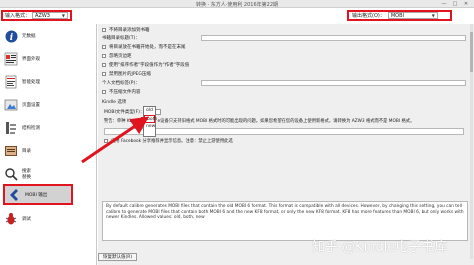 The height and width of the screenshot is (265, 474). What do you see at coordinates (29, 36) in the screenshot?
I see `sidebar-item-label: 元数据` at bounding box center [29, 36].